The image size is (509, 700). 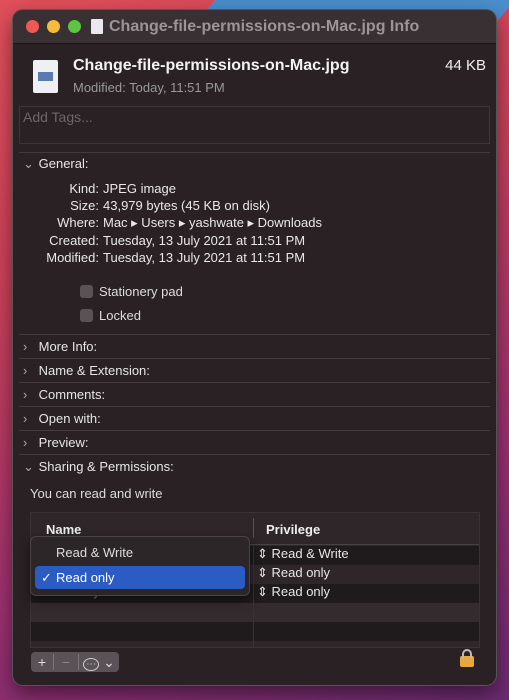 I want to click on section-label: Sharing & Permissions:, so click(x=106, y=466).